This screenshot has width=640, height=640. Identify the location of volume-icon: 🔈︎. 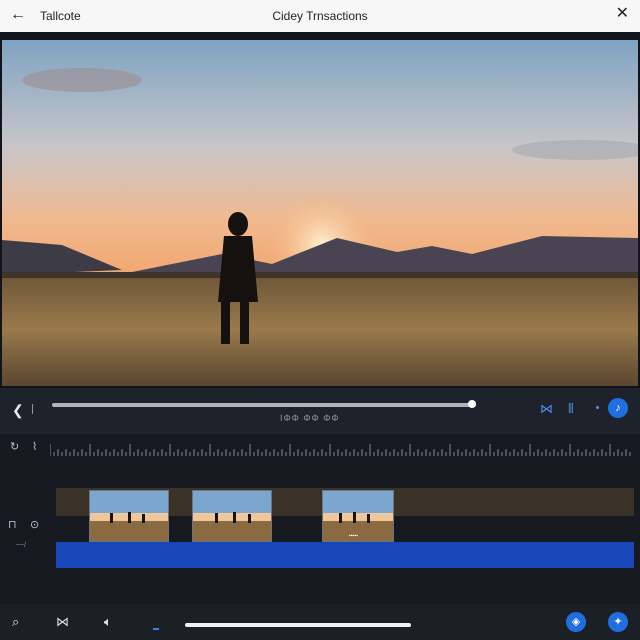
(108, 622).